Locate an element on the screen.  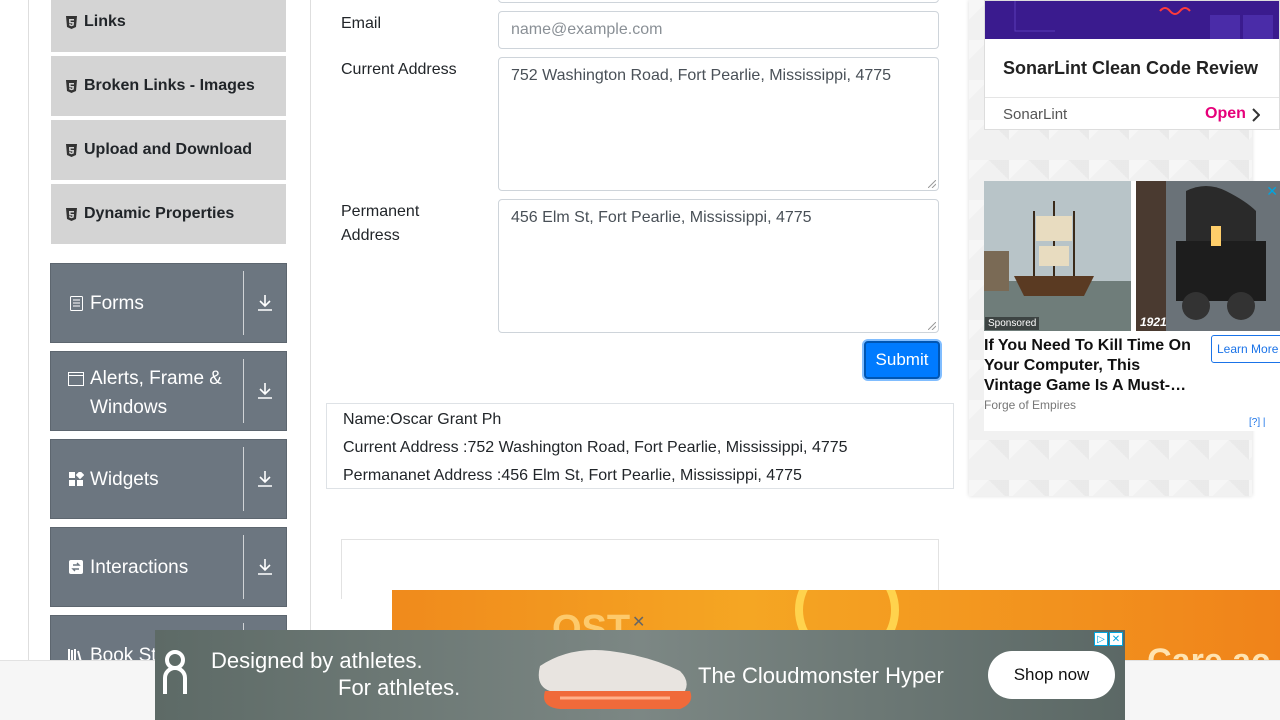
widgets-icon is located at coordinates (76, 479).